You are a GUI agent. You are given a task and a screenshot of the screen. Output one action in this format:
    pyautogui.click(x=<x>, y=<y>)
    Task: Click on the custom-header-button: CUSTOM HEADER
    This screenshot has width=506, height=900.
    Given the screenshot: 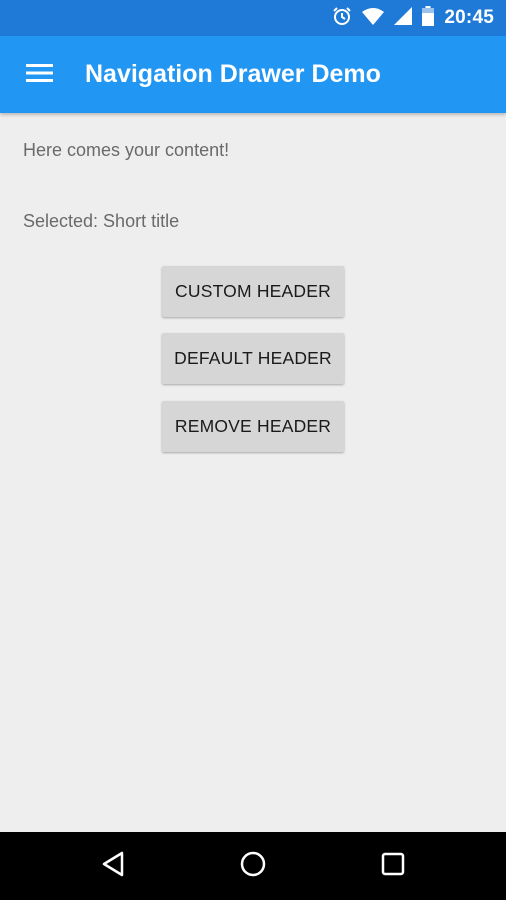 What is the action you would take?
    pyautogui.click(x=253, y=291)
    